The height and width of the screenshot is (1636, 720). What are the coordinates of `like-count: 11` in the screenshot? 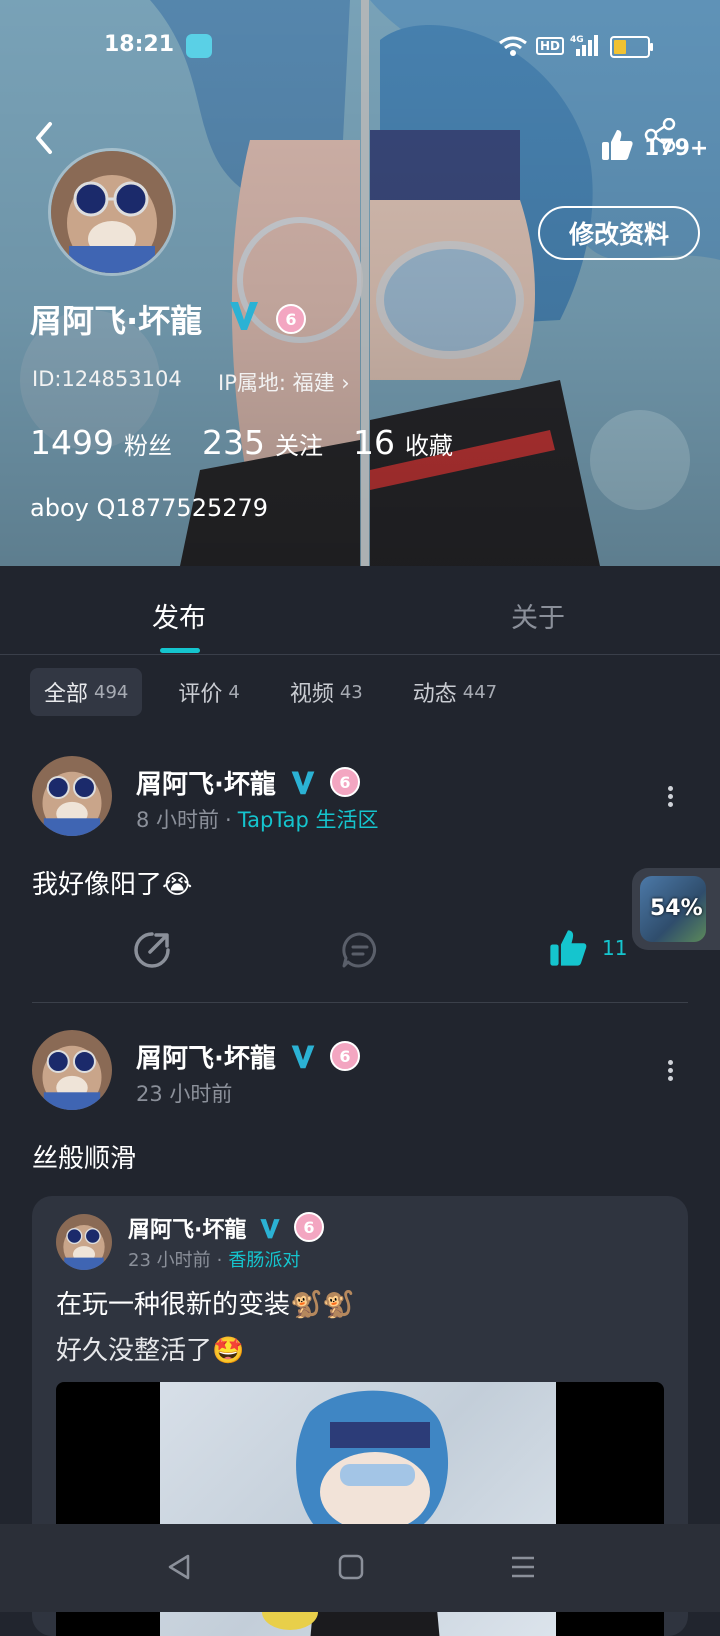 It's located at (615, 948).